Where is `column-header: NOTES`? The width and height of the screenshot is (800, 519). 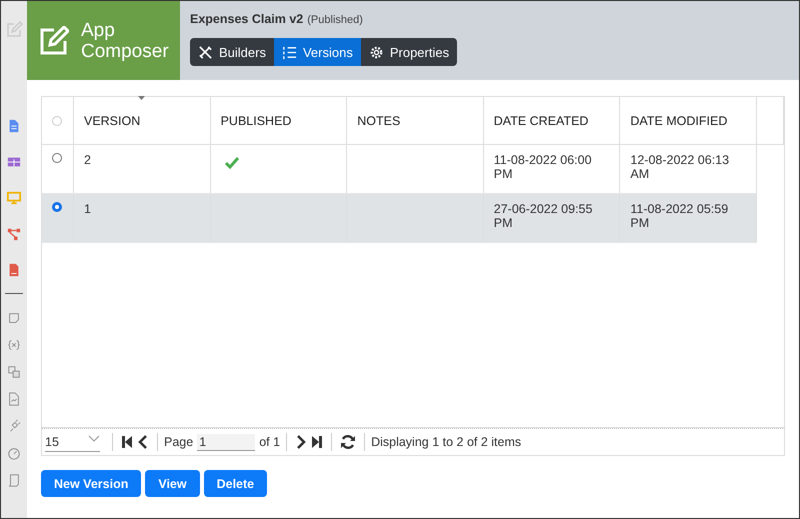
column-header: NOTES is located at coordinates (415, 120).